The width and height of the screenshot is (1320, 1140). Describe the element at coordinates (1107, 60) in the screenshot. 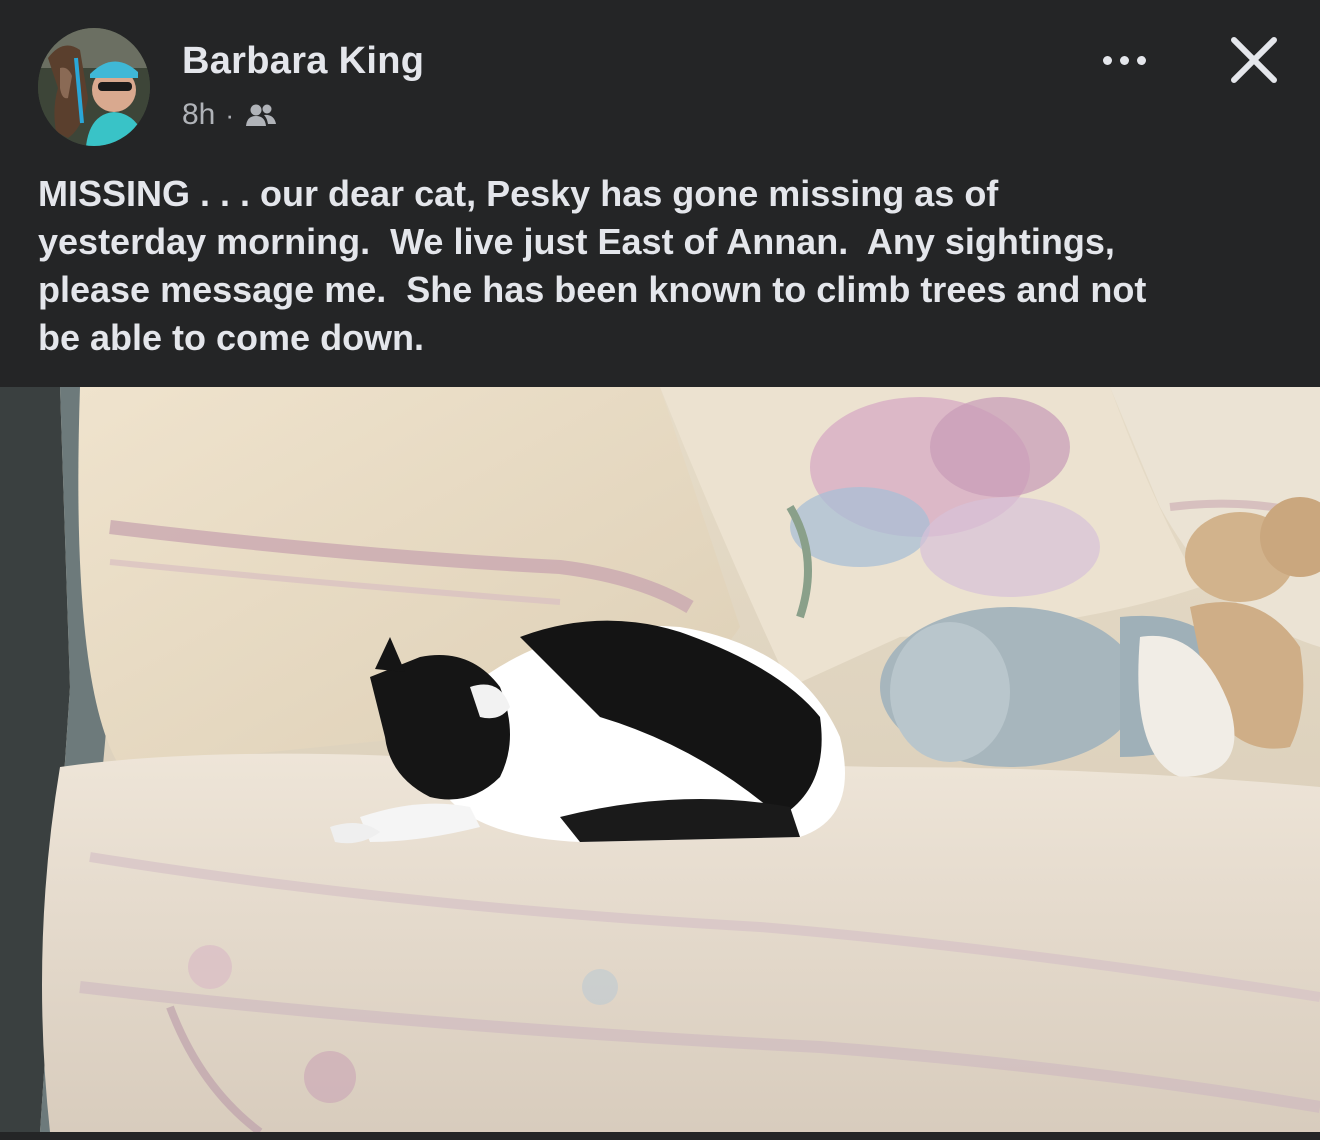

I see `more-horizontal-icon` at that location.